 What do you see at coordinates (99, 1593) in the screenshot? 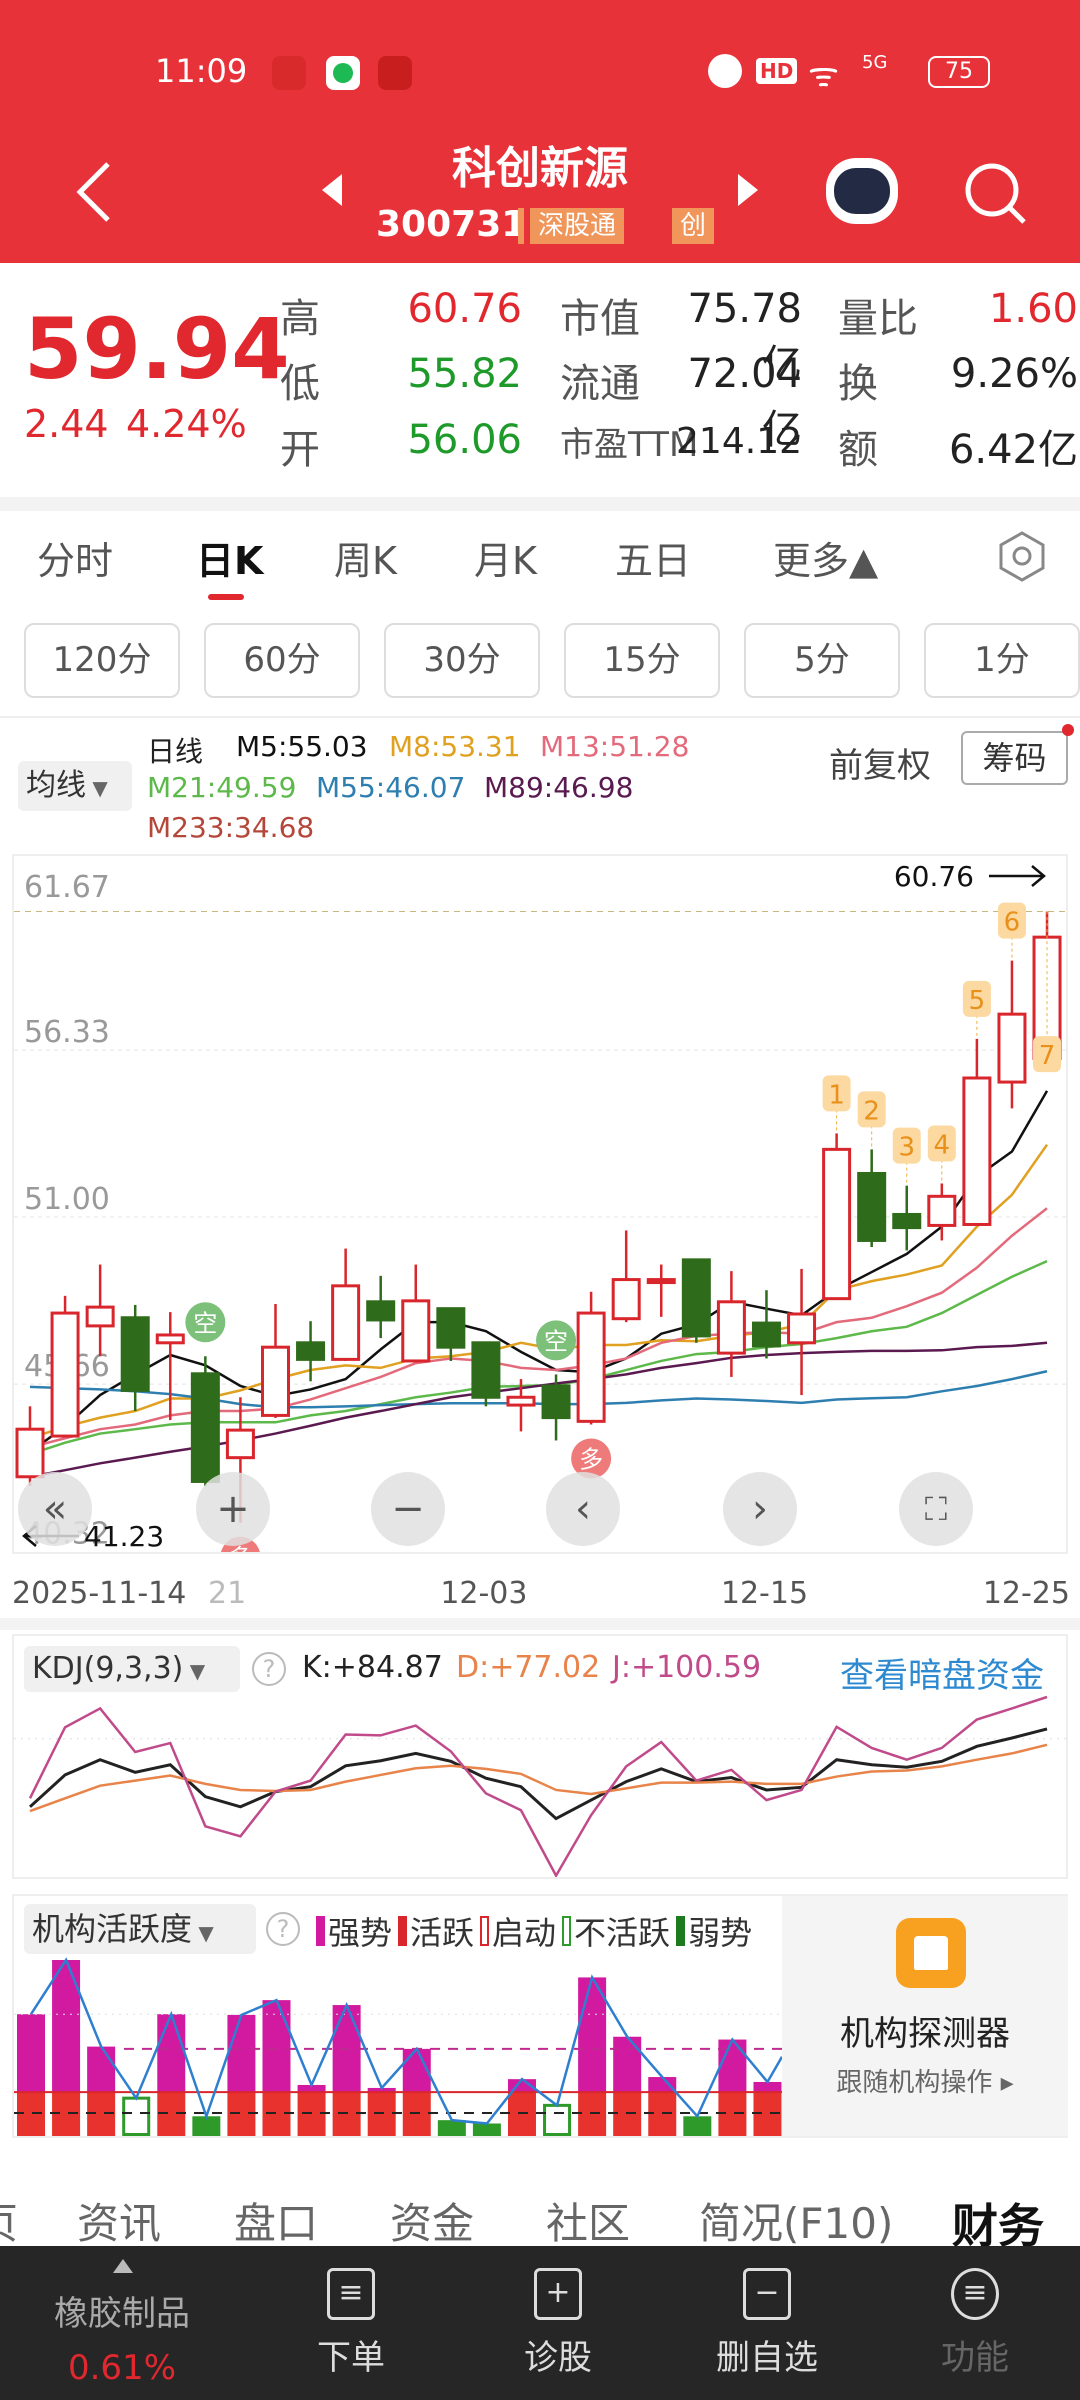
I see `x-axis-label: 2025-11-14` at bounding box center [99, 1593].